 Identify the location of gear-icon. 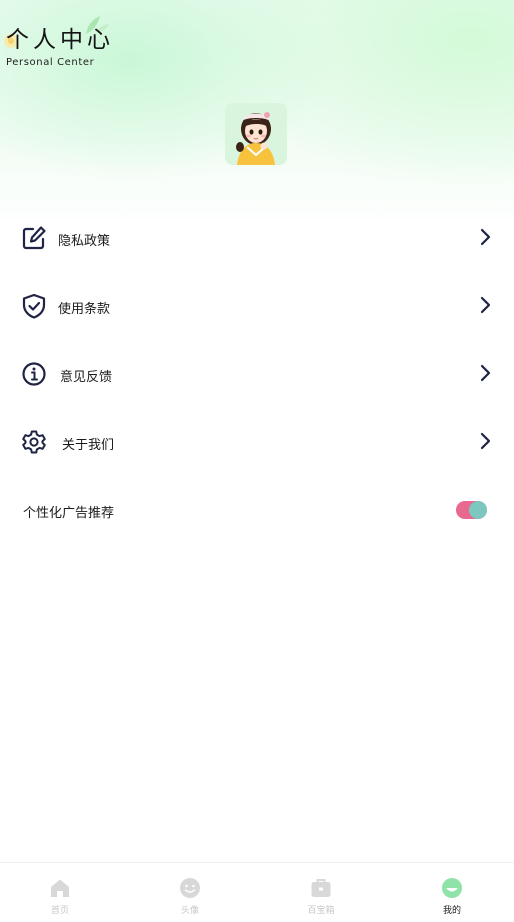
(34, 442).